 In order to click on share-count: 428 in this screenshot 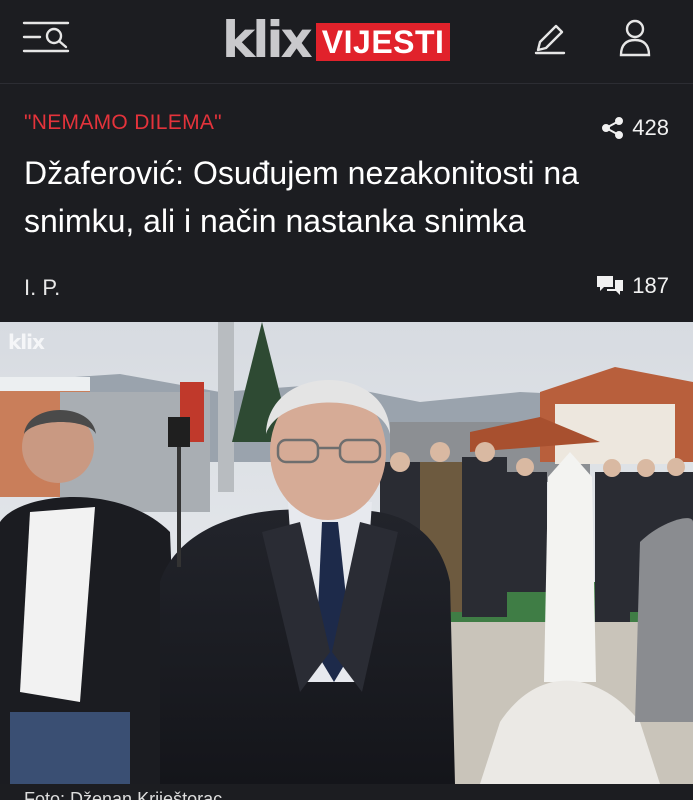, I will do `click(650, 127)`.